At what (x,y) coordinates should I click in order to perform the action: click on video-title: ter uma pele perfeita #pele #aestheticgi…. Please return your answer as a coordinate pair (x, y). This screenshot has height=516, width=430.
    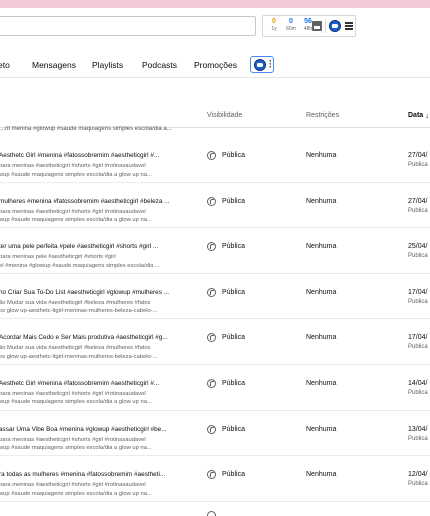
    Looking at the image, I should click on (92, 247).